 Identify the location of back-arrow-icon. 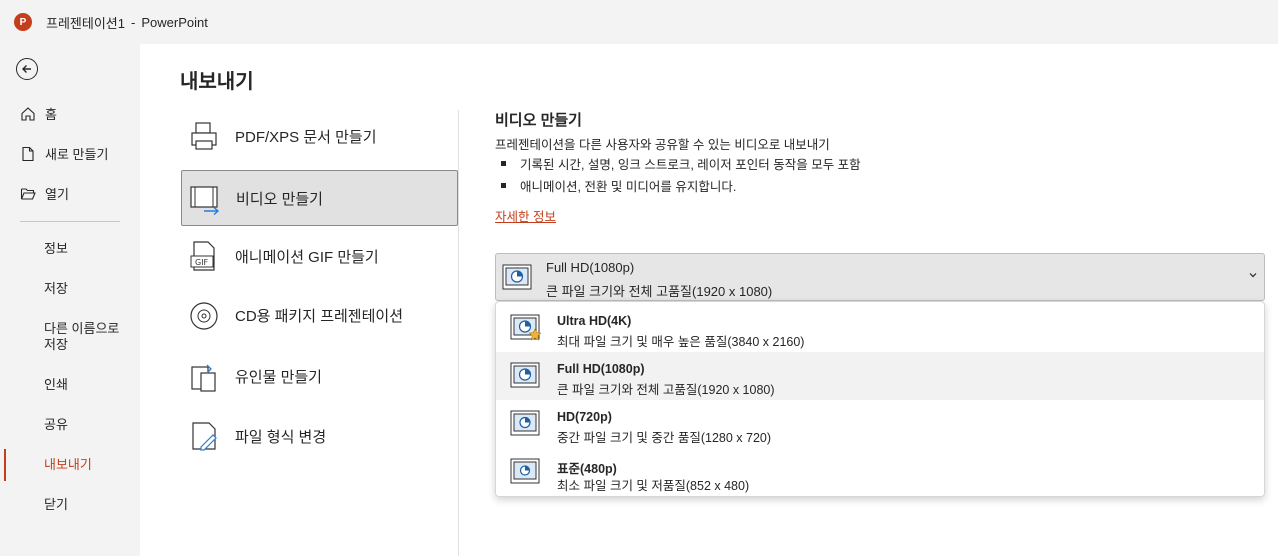
(27, 69).